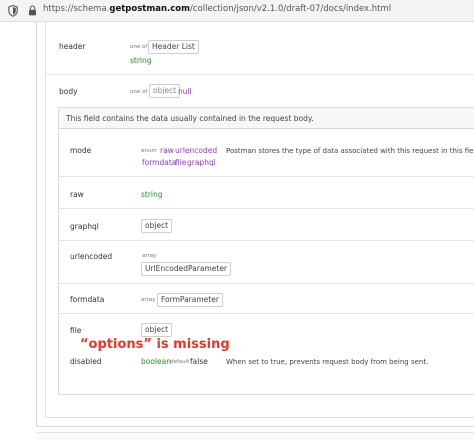 This screenshot has height=440, width=474. What do you see at coordinates (36, 224) in the screenshot?
I see `page-frame-left` at bounding box center [36, 224].